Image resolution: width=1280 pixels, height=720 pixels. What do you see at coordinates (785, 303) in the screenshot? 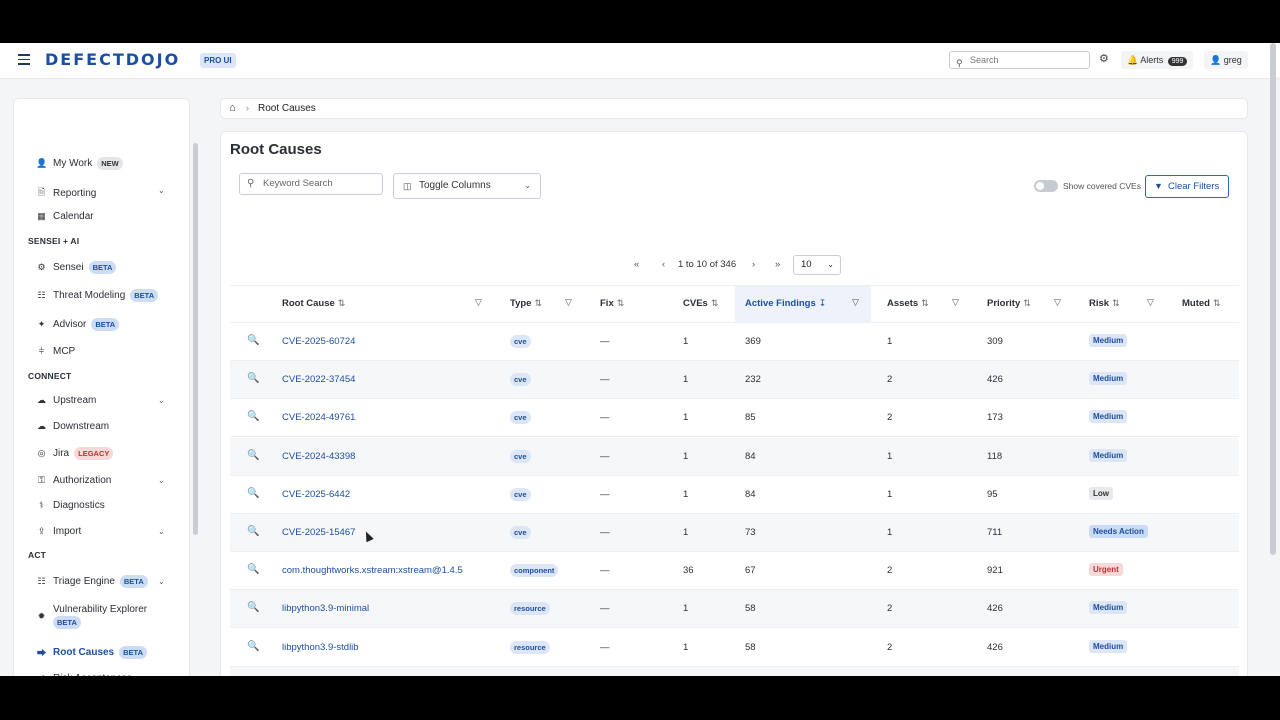
I see `col-active-findings: Active Findings ↧` at bounding box center [785, 303].